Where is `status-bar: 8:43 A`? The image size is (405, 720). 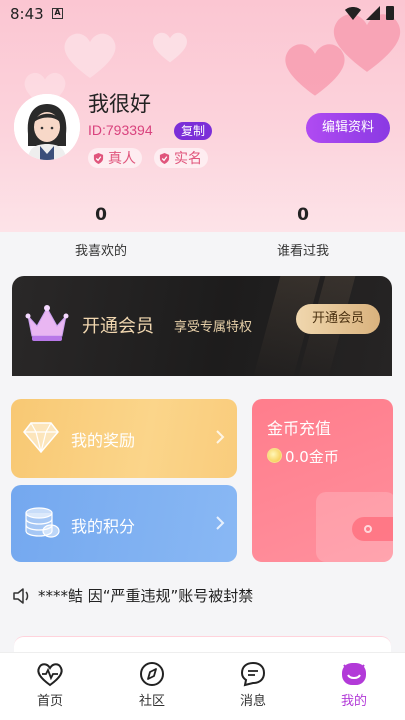
status-bar: 8:43 A is located at coordinates (202, 14).